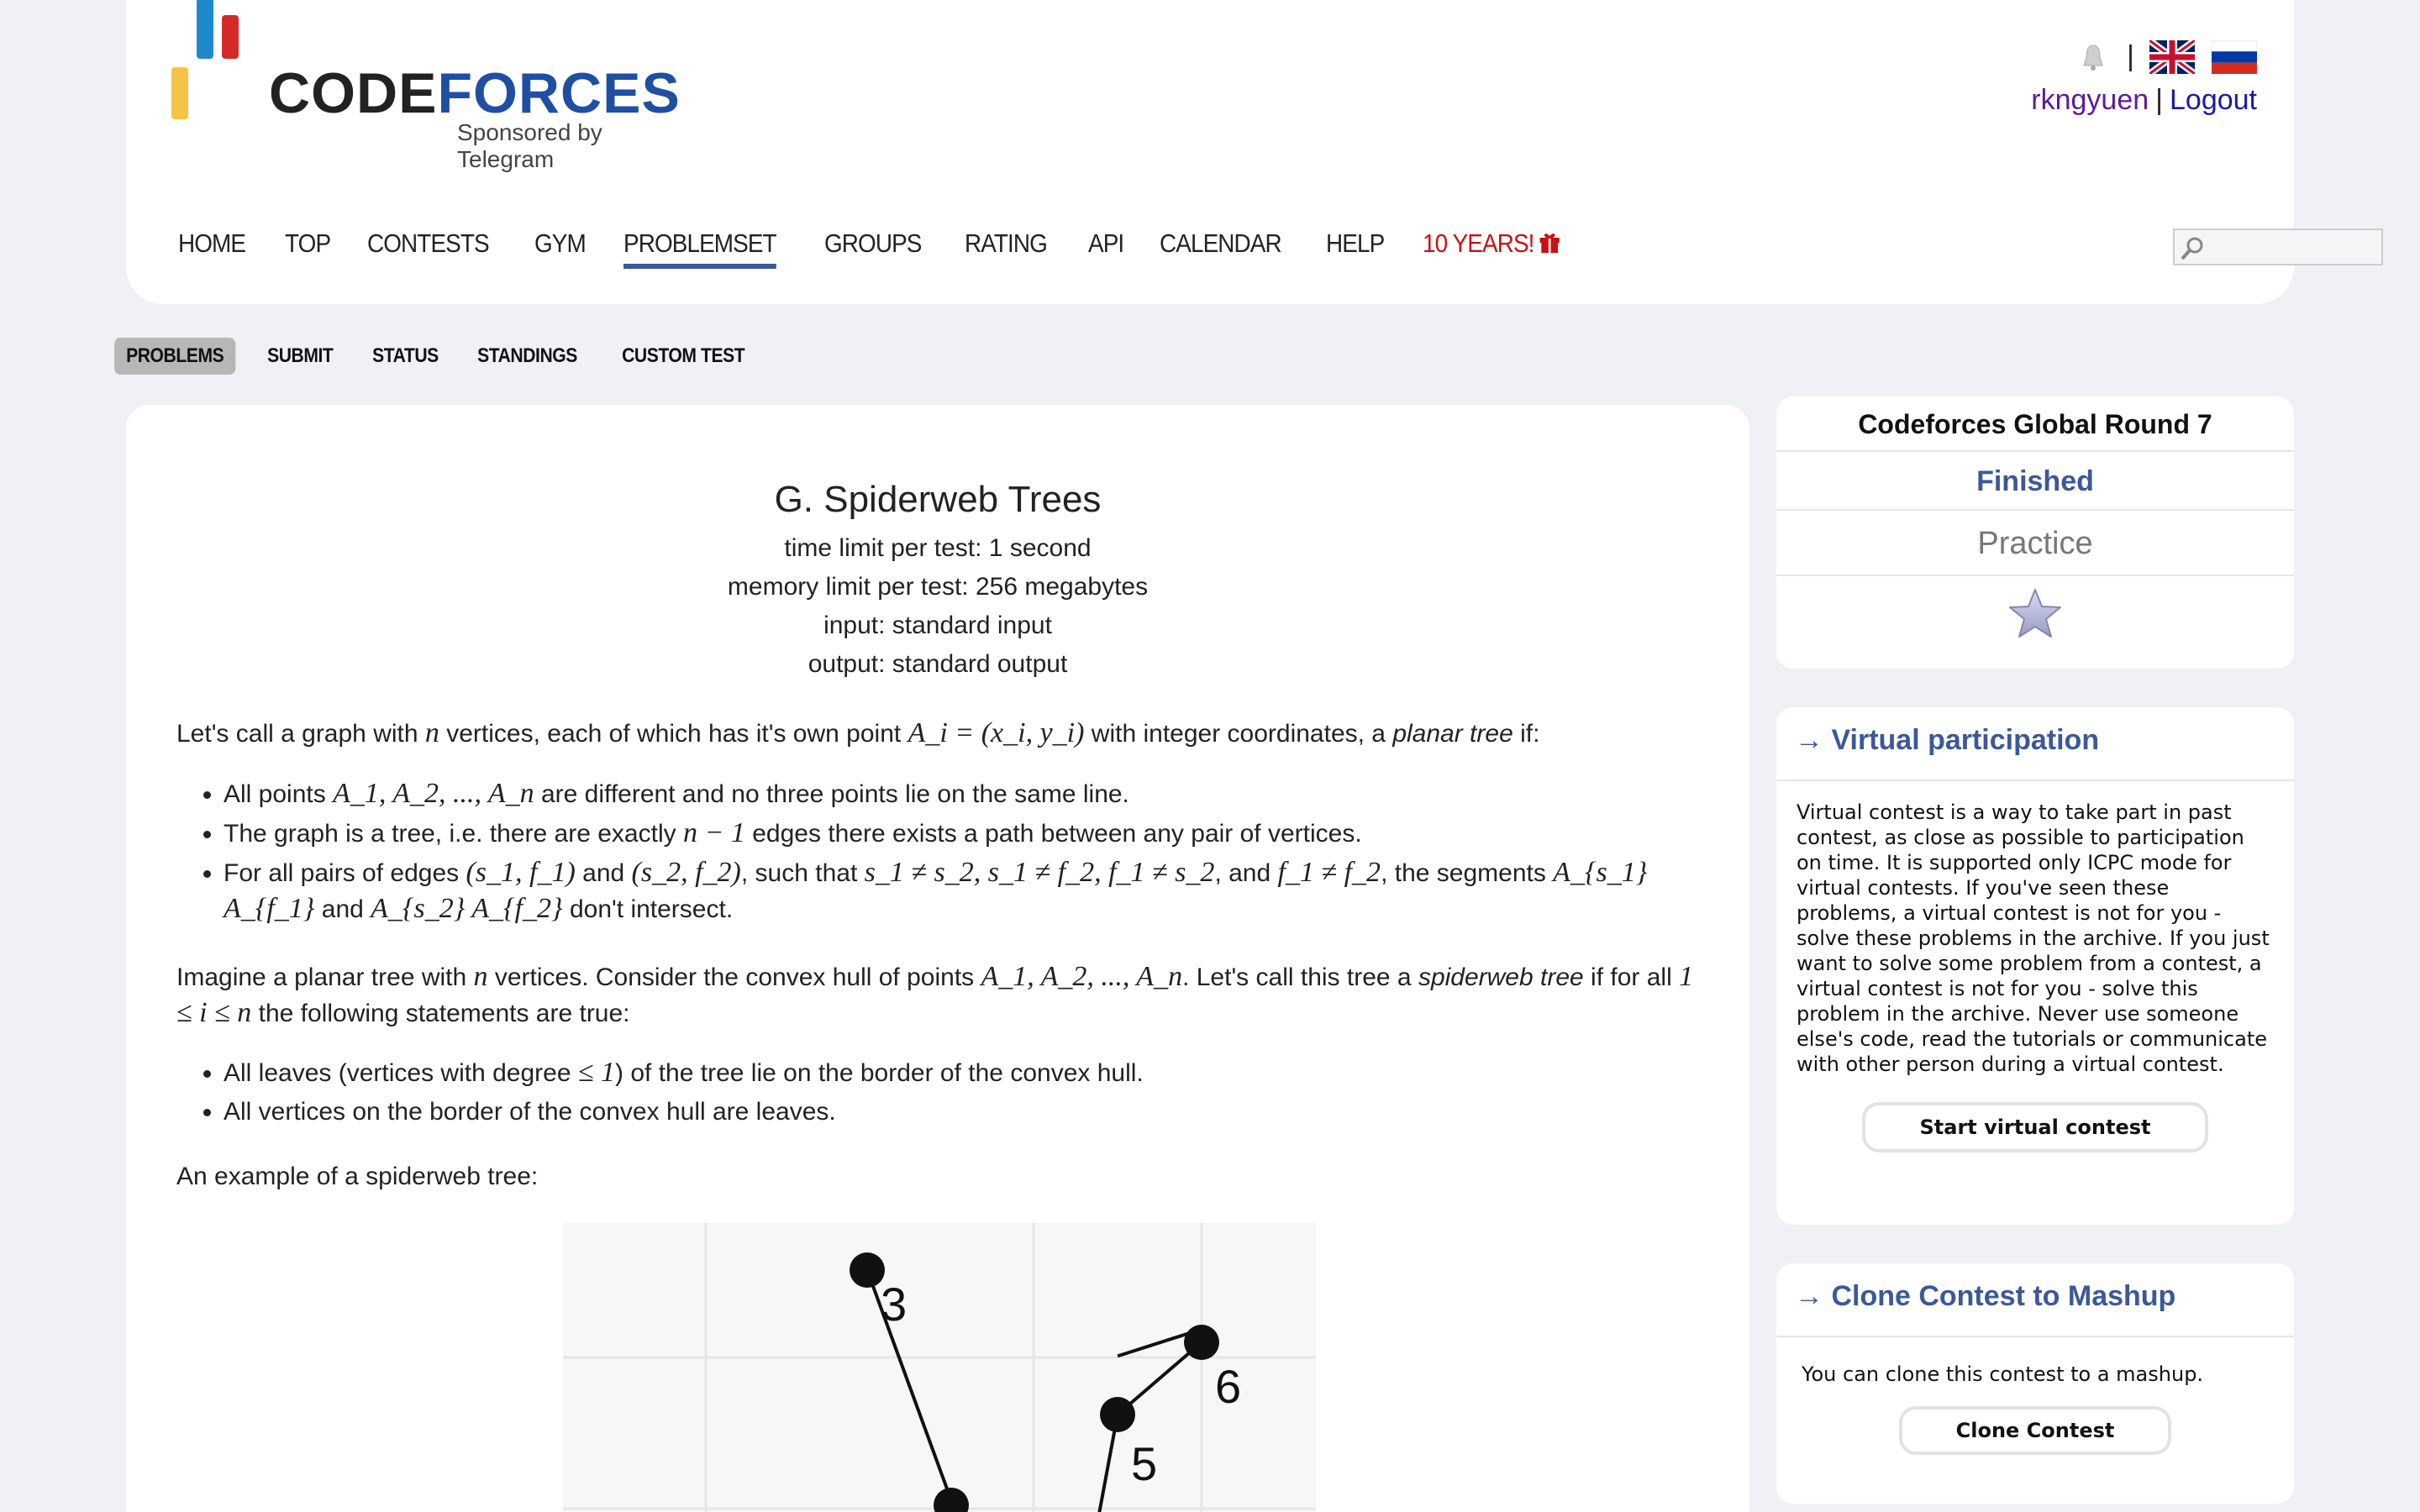 The image size is (2420, 1512). I want to click on uk-flag-icon, so click(2172, 57).